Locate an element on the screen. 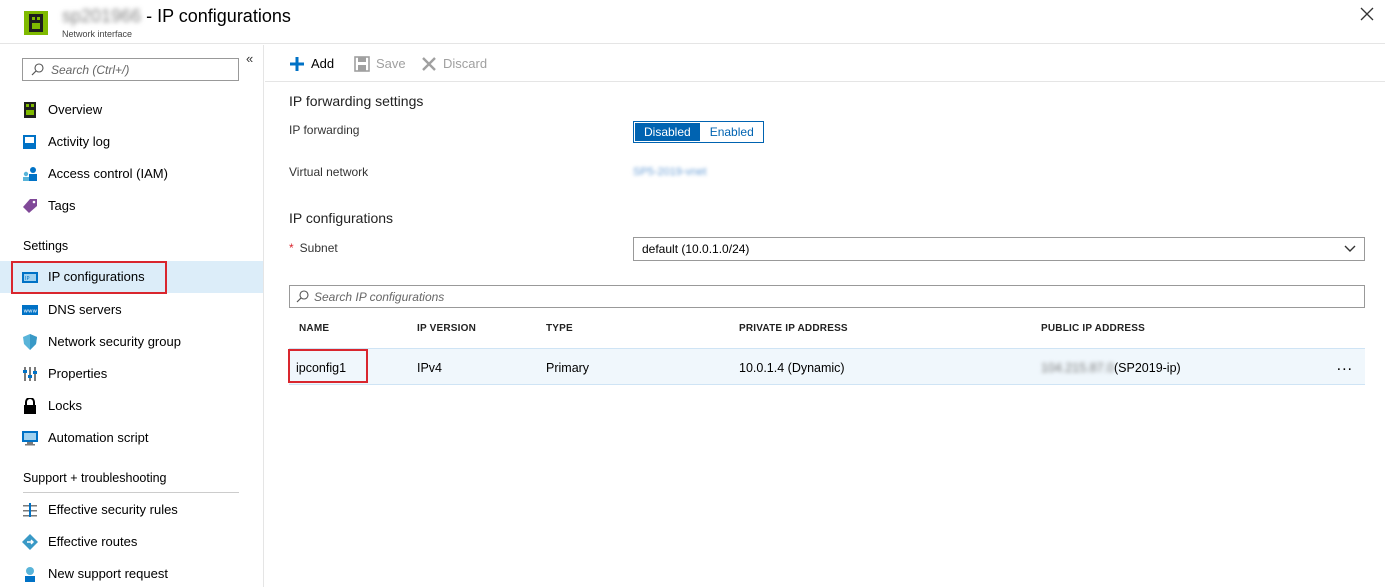 The image size is (1385, 587). svg-text: www is located at coordinates (31, 312).